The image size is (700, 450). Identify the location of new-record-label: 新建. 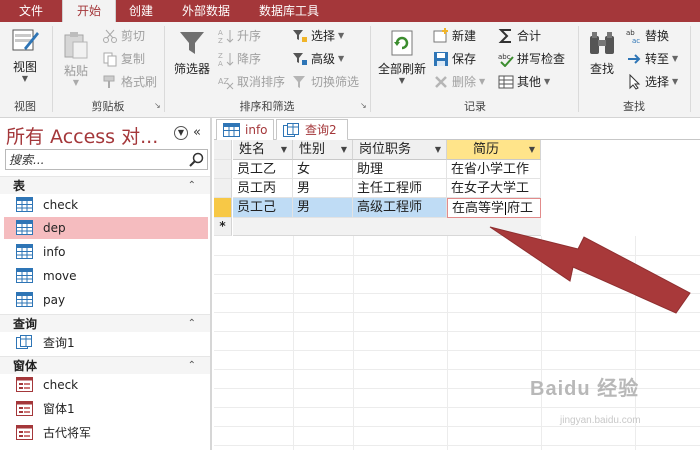
(464, 36).